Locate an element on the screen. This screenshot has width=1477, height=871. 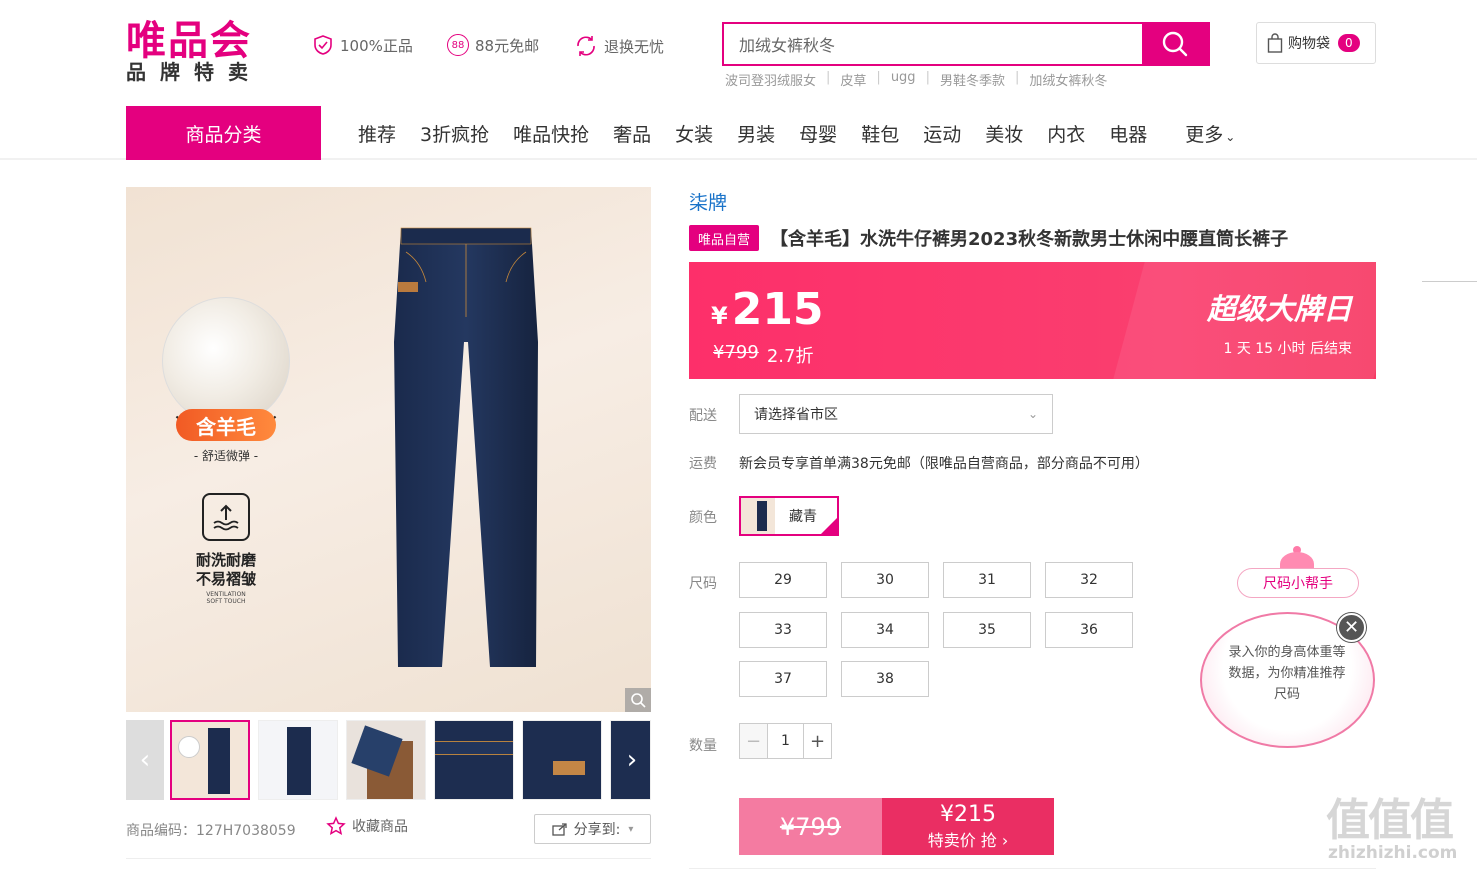
shipping-info: 新会员专享首单满38元免邮（限唯品自营商品，部分商品不可用） is located at coordinates (944, 464).